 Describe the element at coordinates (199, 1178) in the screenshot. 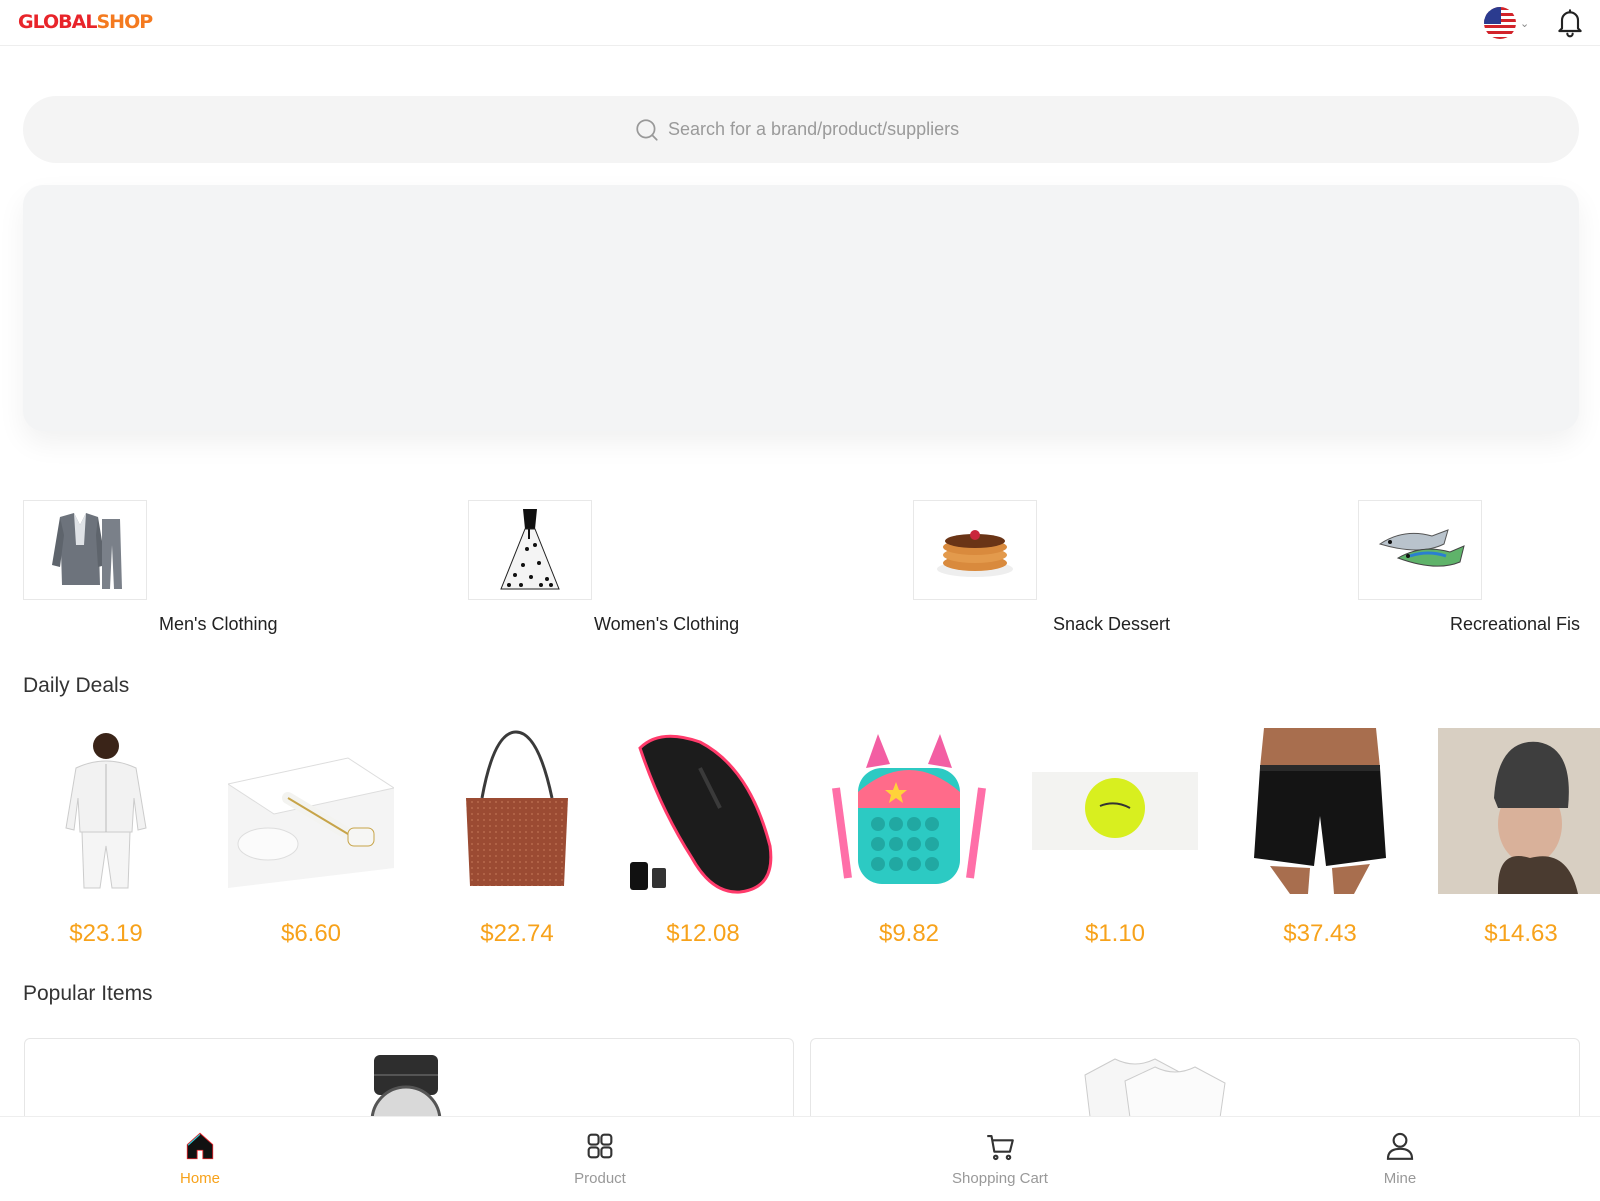

I see `tab-label: Home` at that location.